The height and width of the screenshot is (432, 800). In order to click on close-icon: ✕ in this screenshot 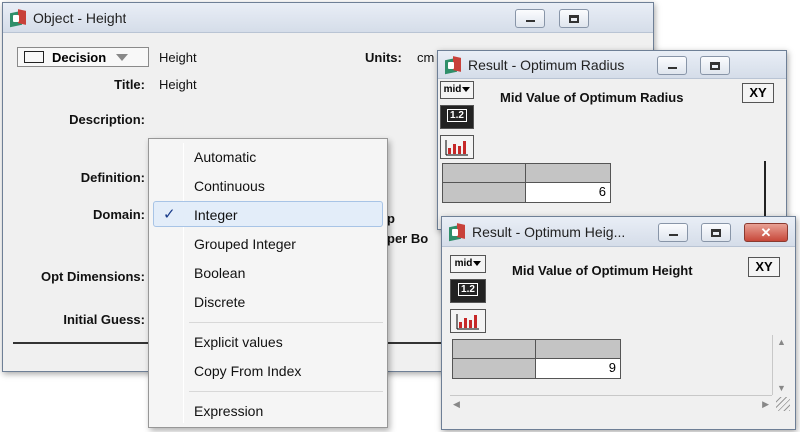, I will do `click(766, 232)`.